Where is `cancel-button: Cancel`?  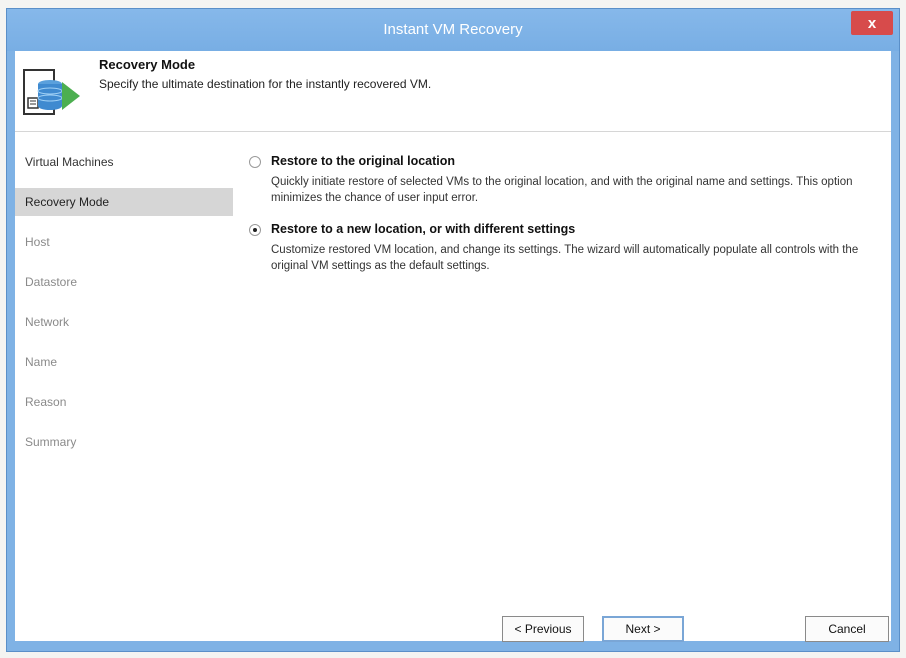 cancel-button: Cancel is located at coordinates (847, 629).